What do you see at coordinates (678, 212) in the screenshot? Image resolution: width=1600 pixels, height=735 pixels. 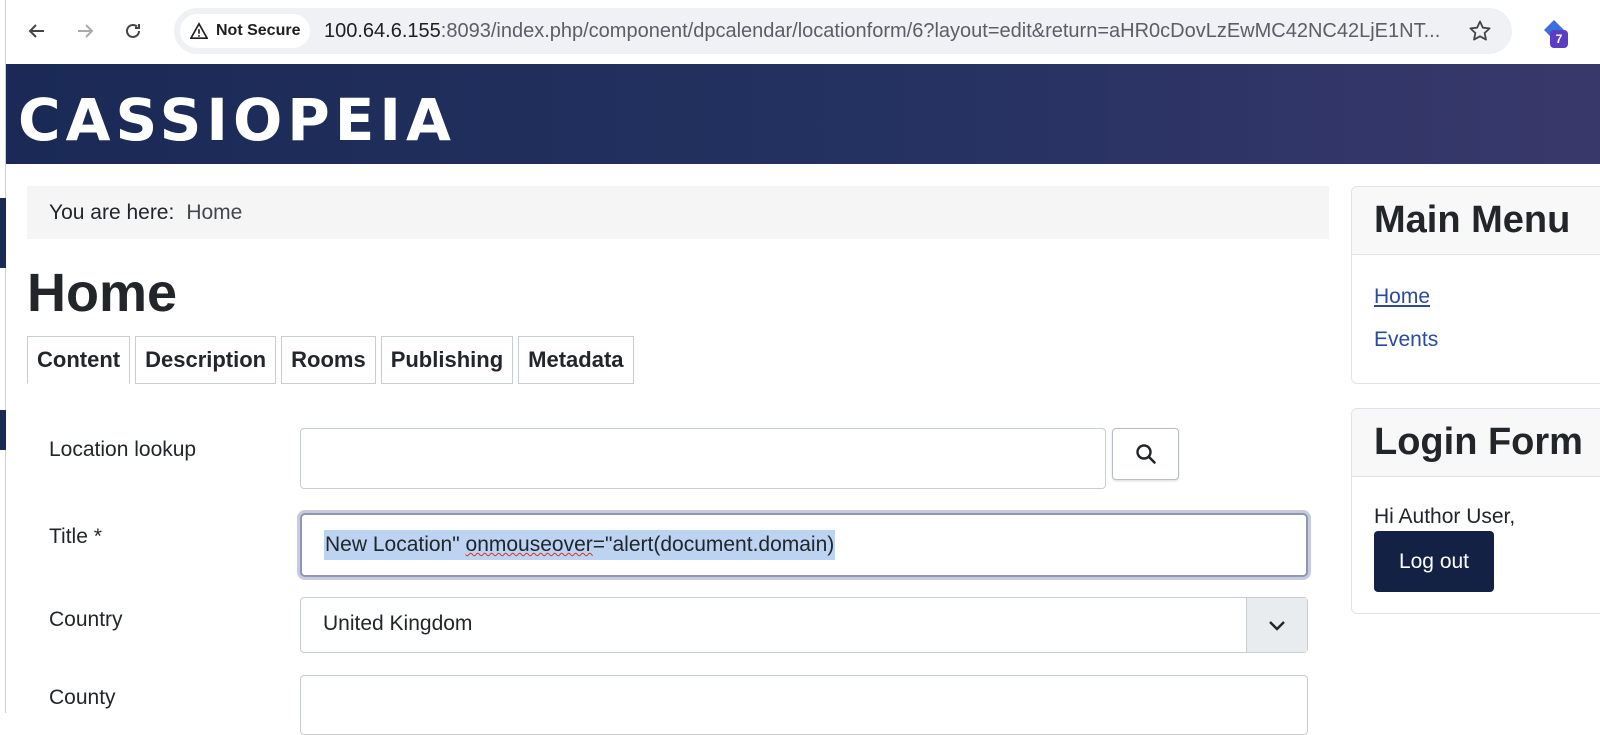 I see `breadcrumb: You are here: Home` at bounding box center [678, 212].